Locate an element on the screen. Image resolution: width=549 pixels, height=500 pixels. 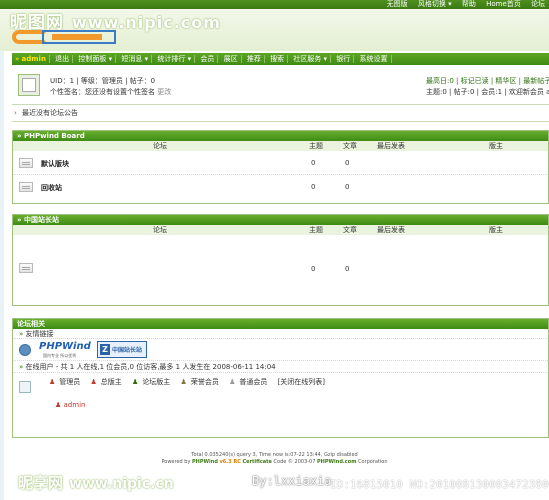
footer-certificate-link: Certificate is located at coordinates (256, 462).